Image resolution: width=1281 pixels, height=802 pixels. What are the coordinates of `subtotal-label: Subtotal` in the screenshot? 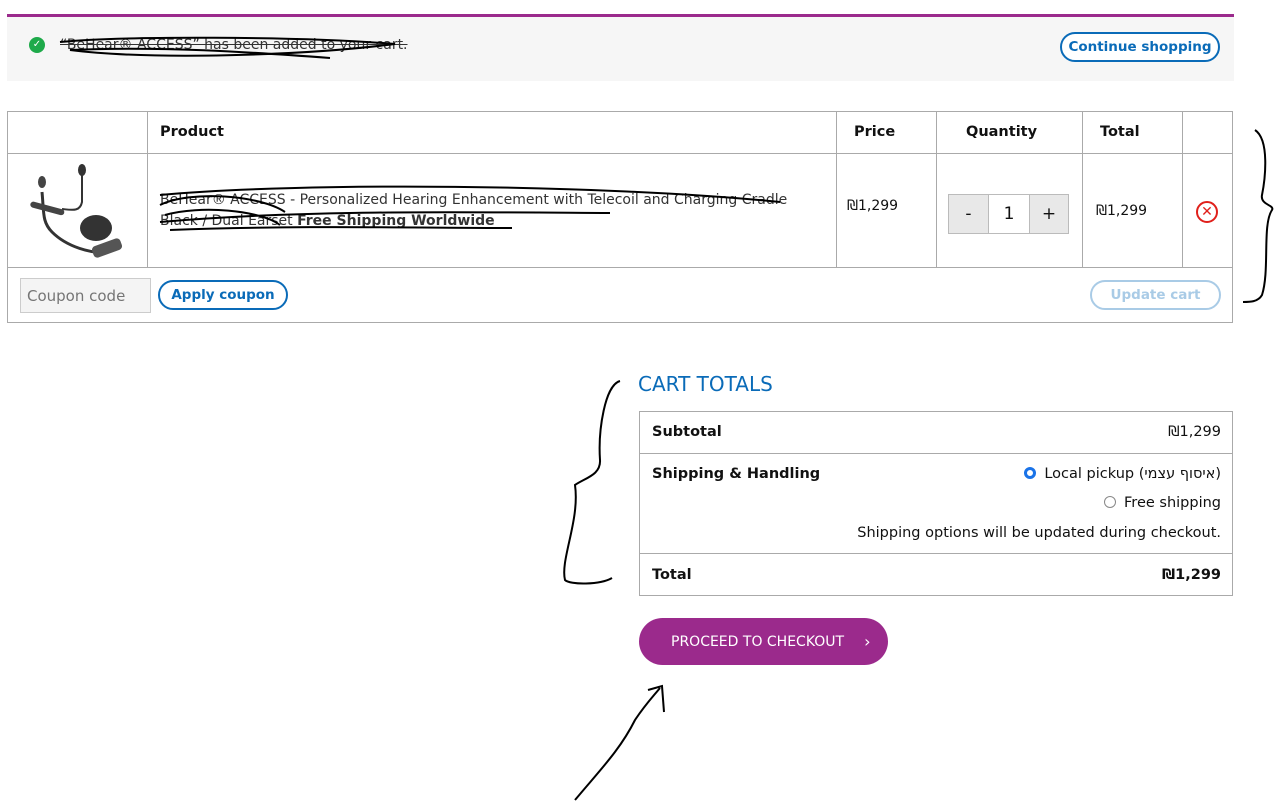 It's located at (687, 432).